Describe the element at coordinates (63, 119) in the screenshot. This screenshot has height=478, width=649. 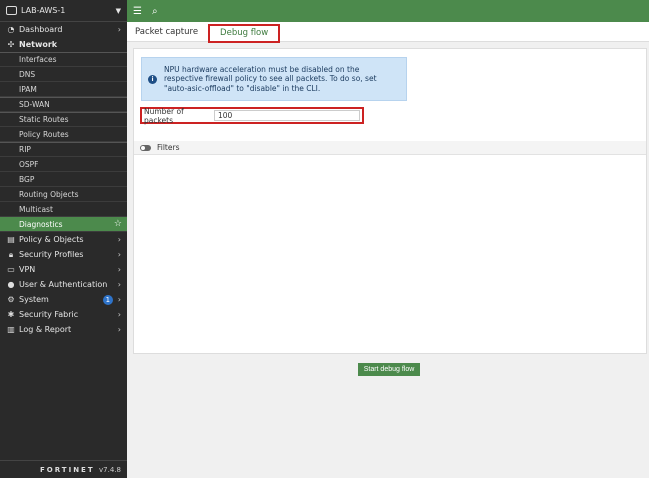
I see `sidebar-subitem-static-routes: Static Routes` at that location.